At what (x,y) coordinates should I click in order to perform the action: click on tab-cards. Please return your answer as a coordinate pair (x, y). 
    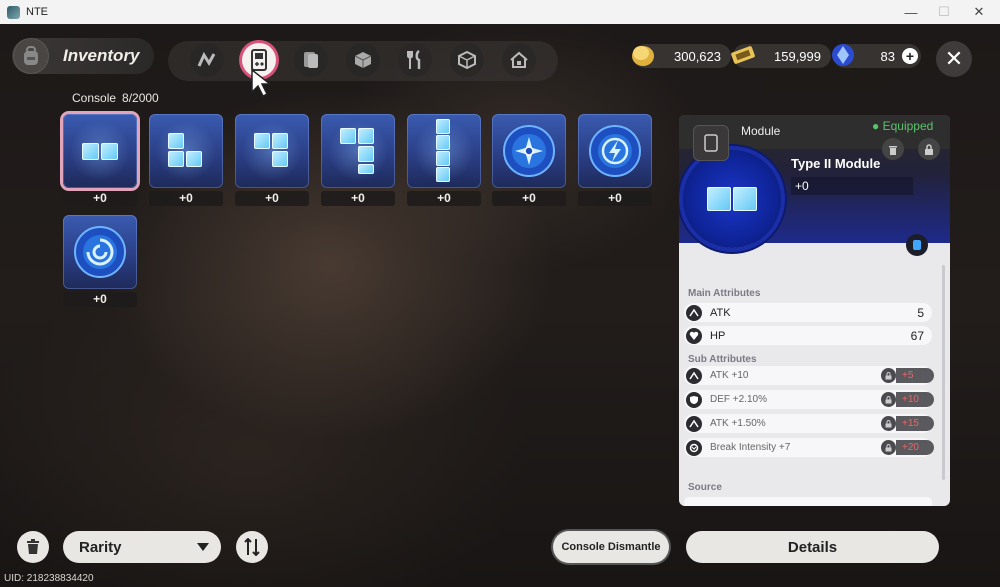
    Looking at the image, I should click on (311, 60).